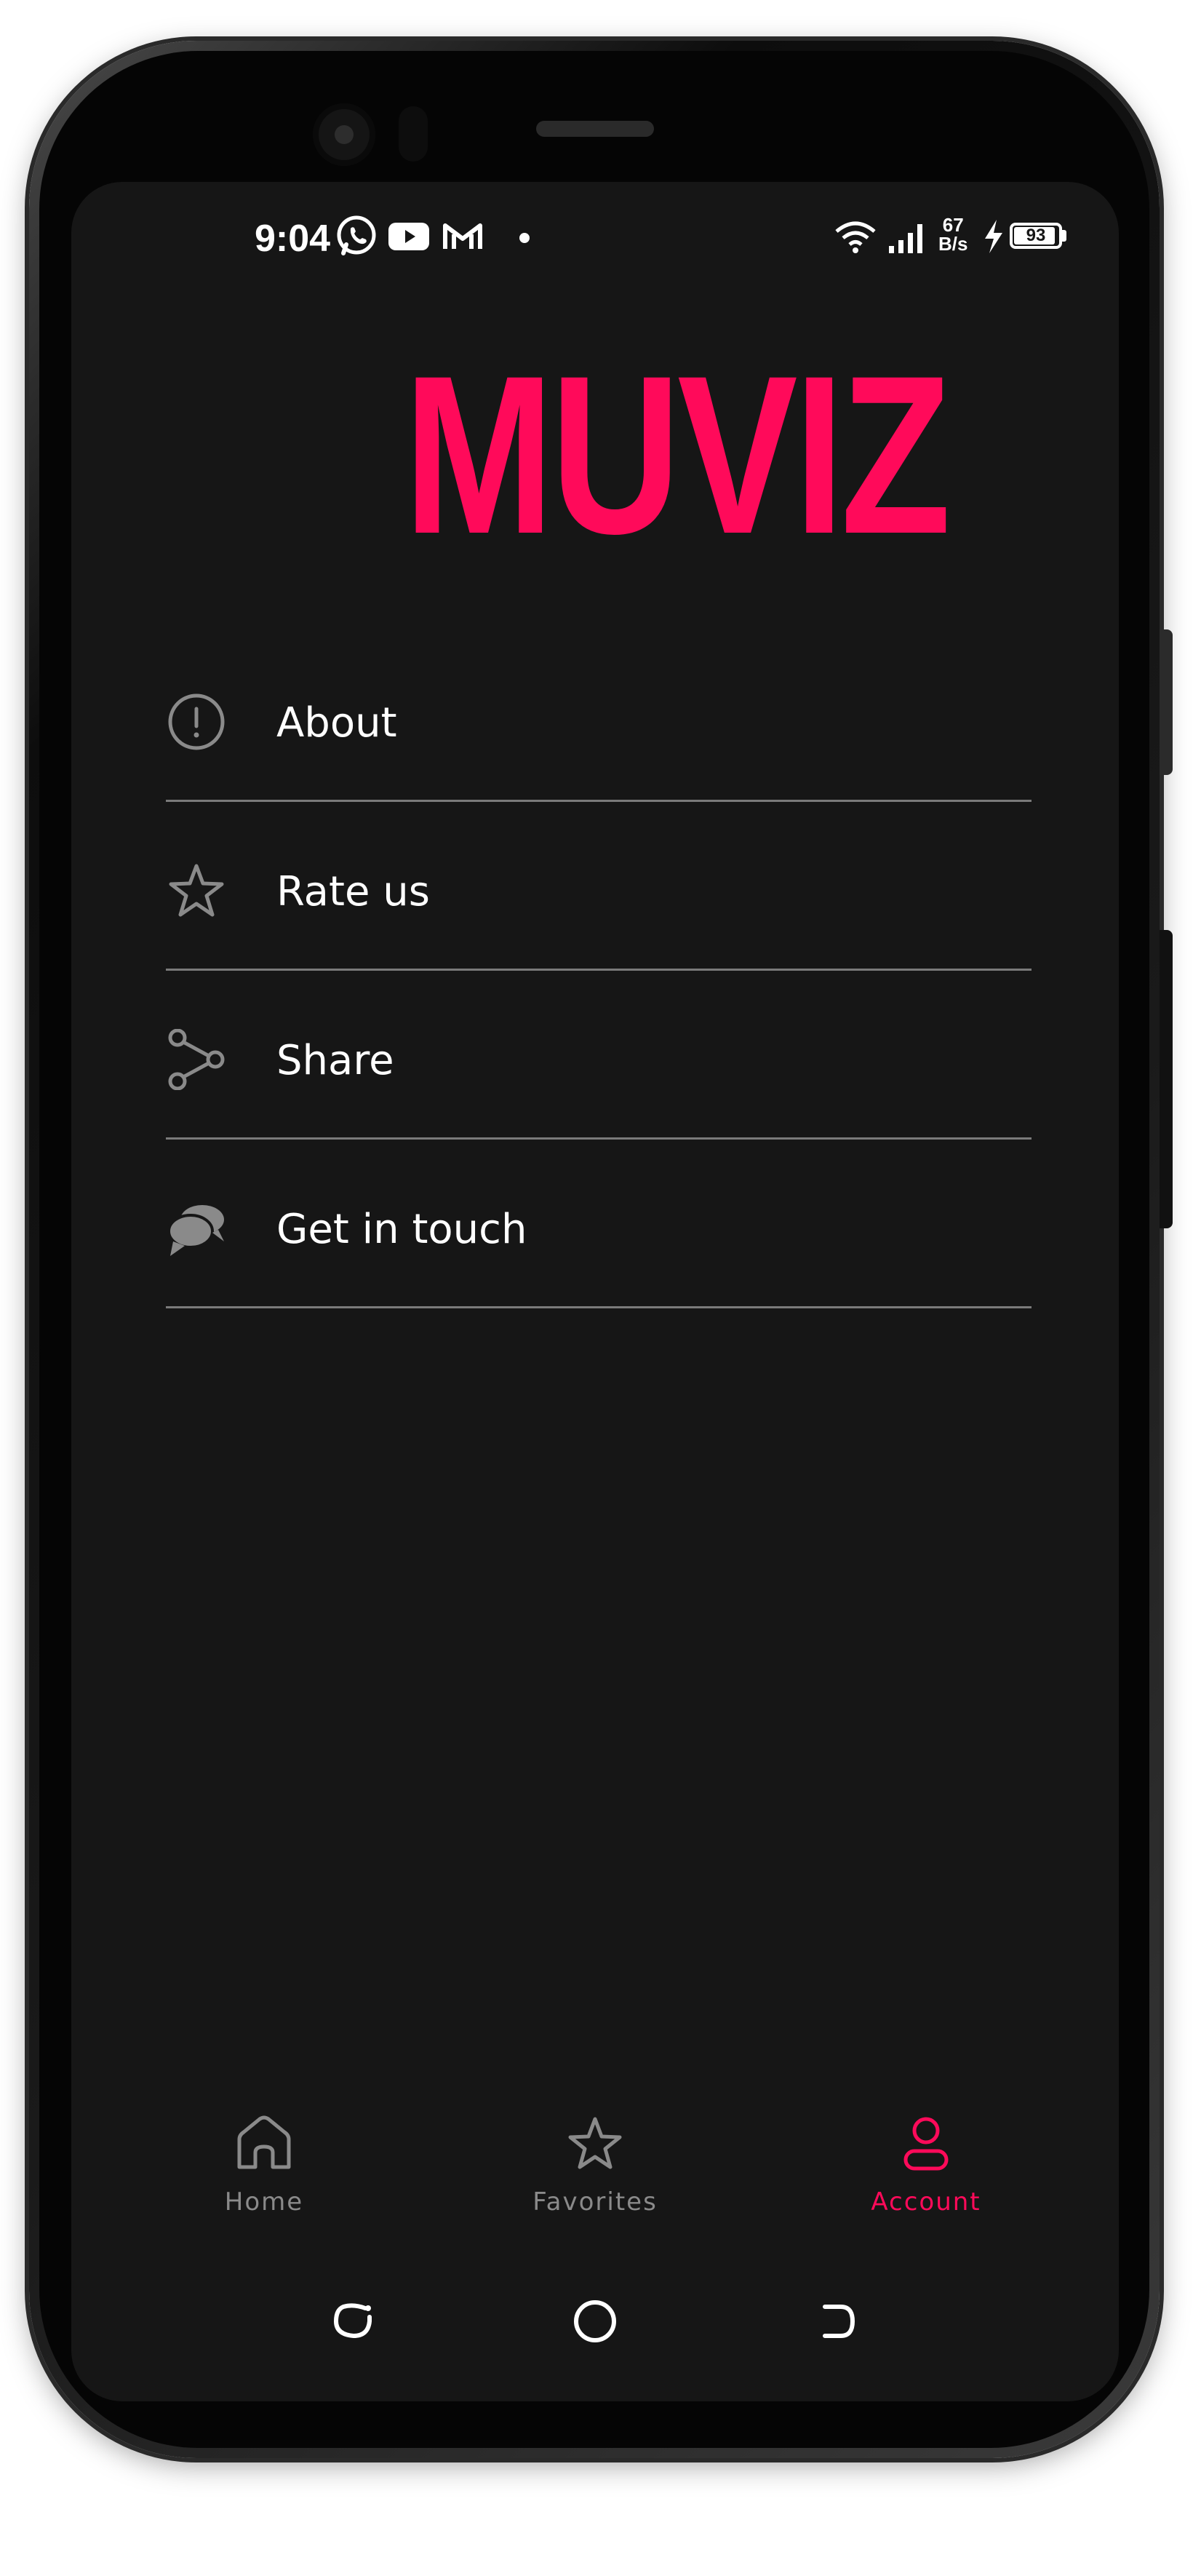 Image resolution: width=1193 pixels, height=2576 pixels. I want to click on wifi-icon, so click(855, 237).